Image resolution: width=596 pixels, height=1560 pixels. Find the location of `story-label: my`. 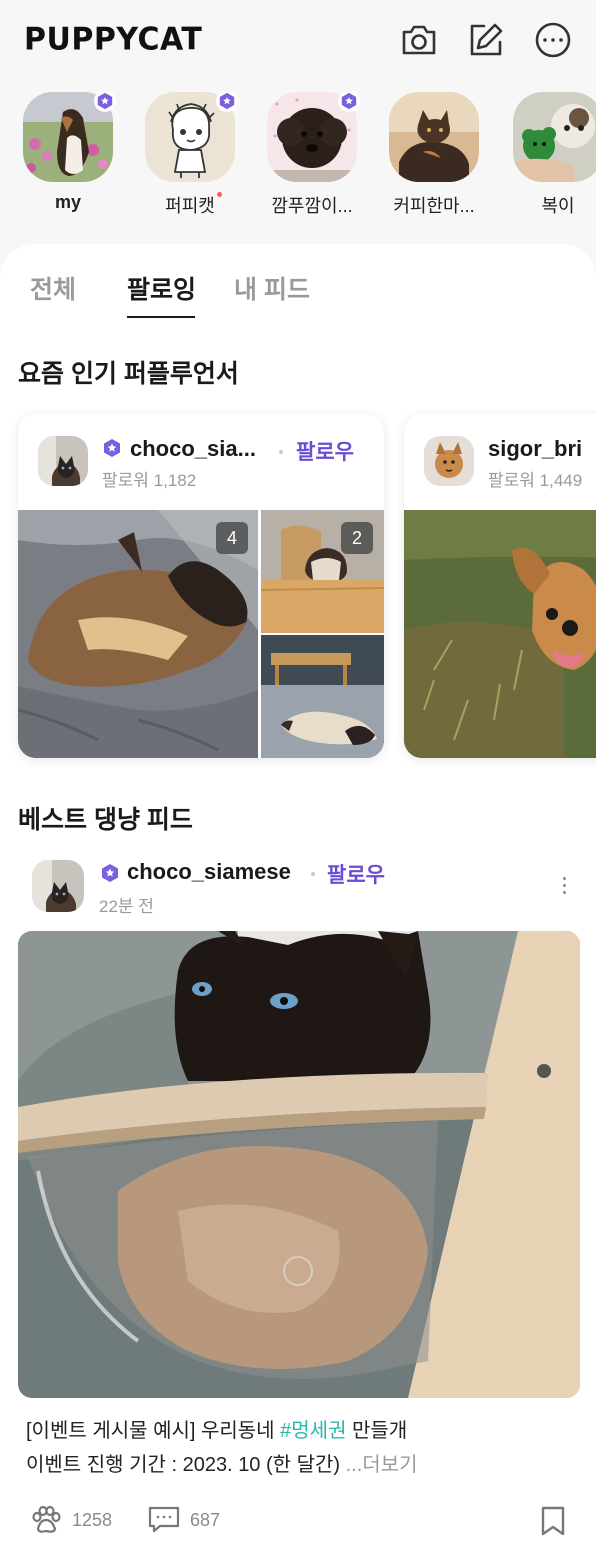

story-label: my is located at coordinates (67, 202).